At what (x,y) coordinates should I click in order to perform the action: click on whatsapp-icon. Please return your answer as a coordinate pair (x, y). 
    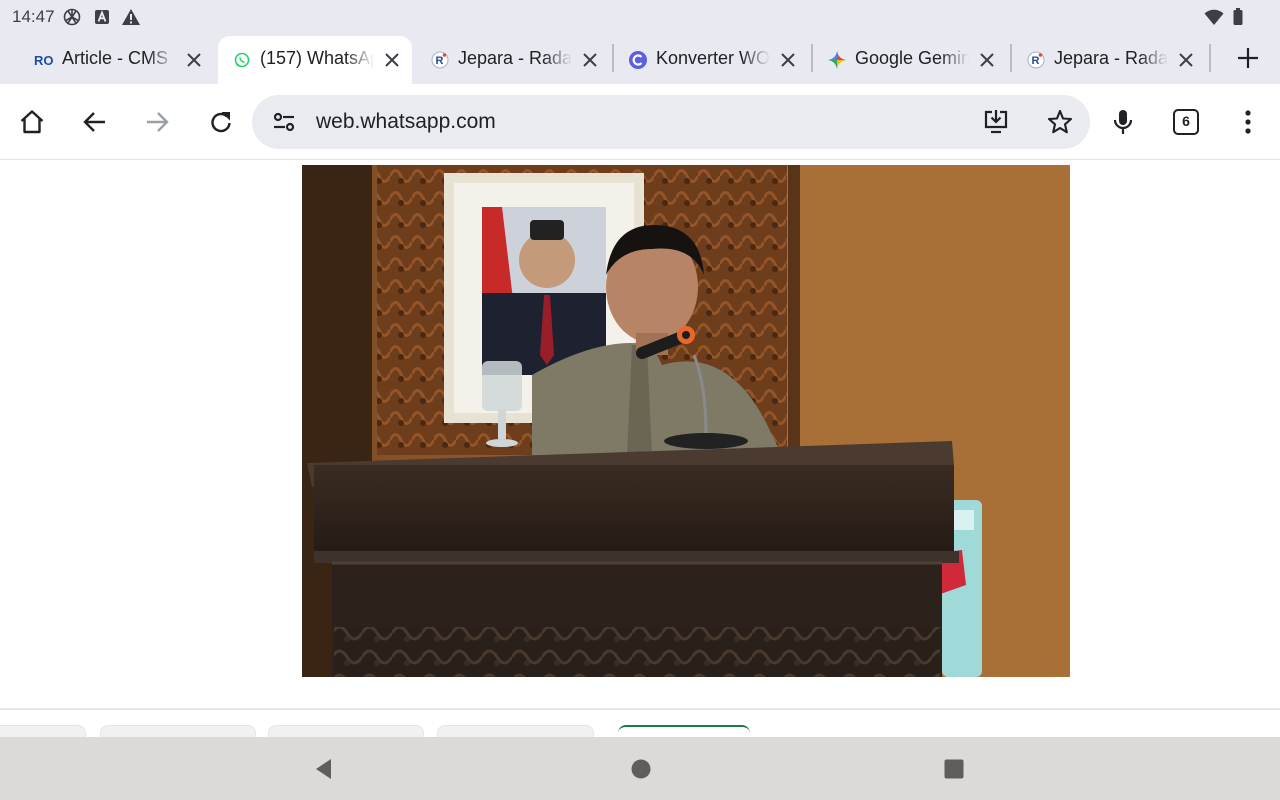
    Looking at the image, I should click on (242, 60).